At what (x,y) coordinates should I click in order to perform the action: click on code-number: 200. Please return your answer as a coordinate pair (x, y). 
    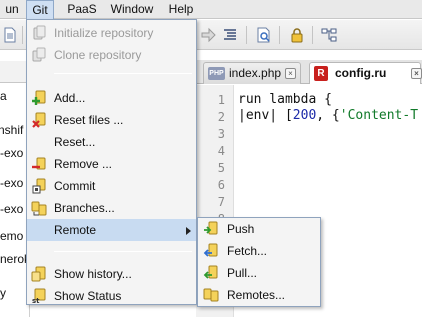
    Looking at the image, I should click on (304, 115).